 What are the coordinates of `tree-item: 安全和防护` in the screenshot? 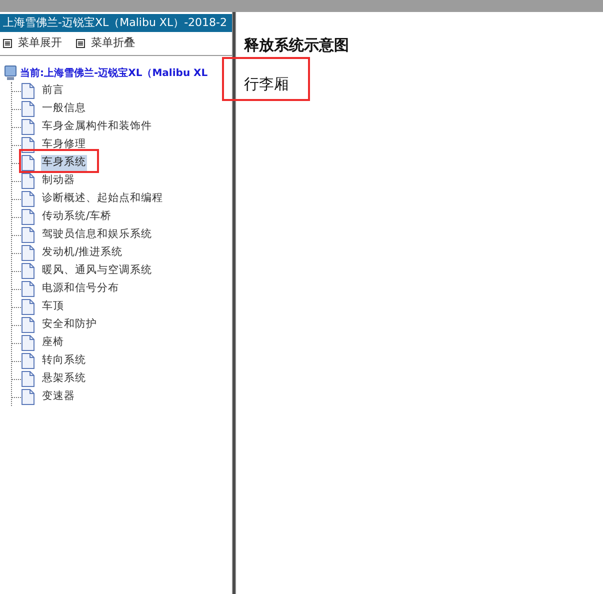 It's located at (69, 325).